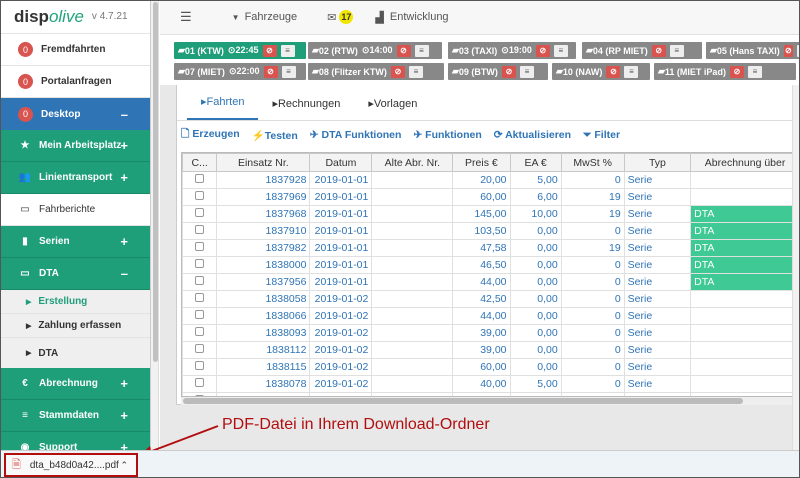  What do you see at coordinates (447, 135) in the screenshot?
I see `funktionen-button: ✈ Funktionen` at bounding box center [447, 135].